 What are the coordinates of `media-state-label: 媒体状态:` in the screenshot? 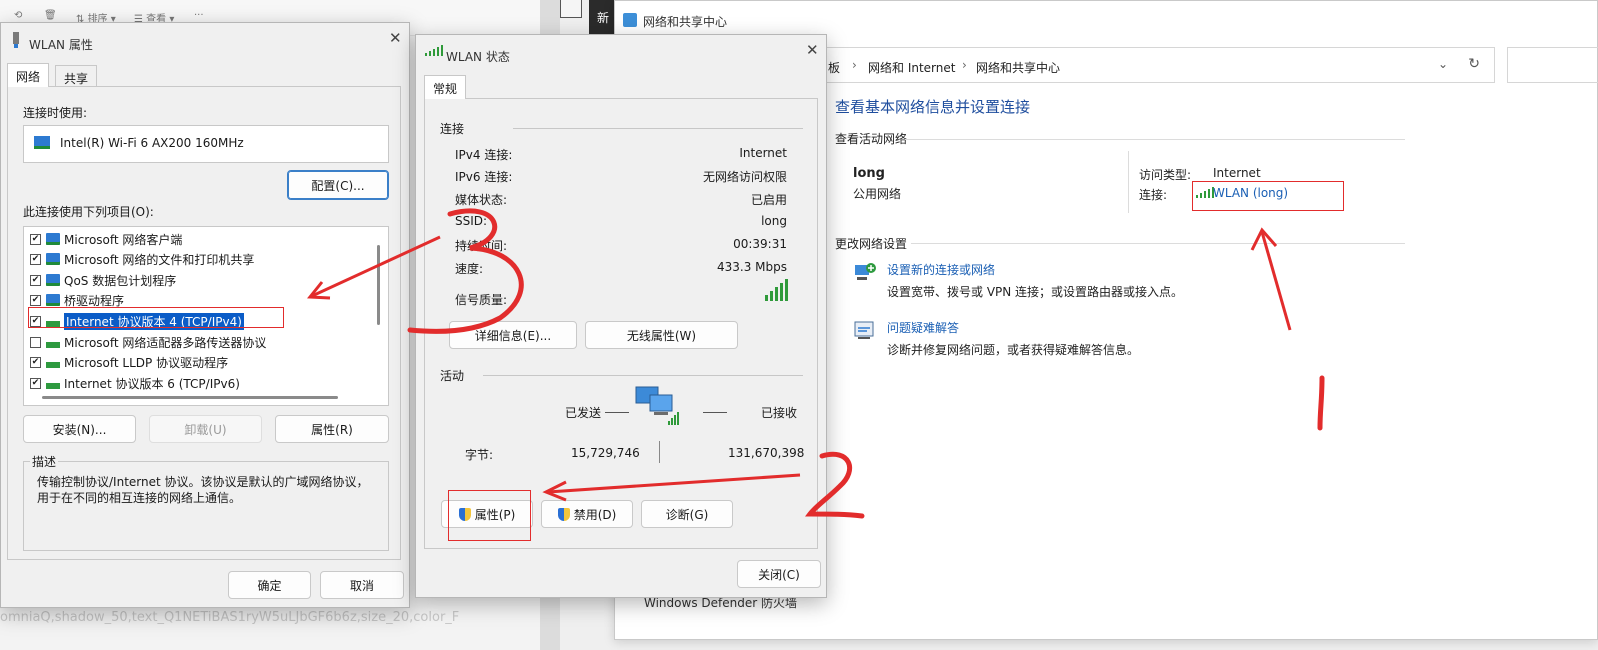 It's located at (481, 200).